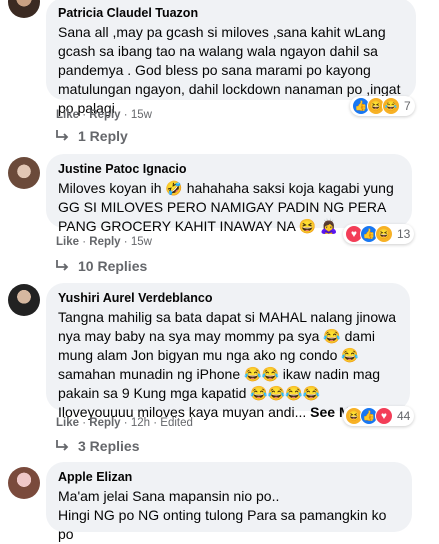  What do you see at coordinates (384, 234) in the screenshot?
I see `haha-reaction-icon: 😆` at bounding box center [384, 234].